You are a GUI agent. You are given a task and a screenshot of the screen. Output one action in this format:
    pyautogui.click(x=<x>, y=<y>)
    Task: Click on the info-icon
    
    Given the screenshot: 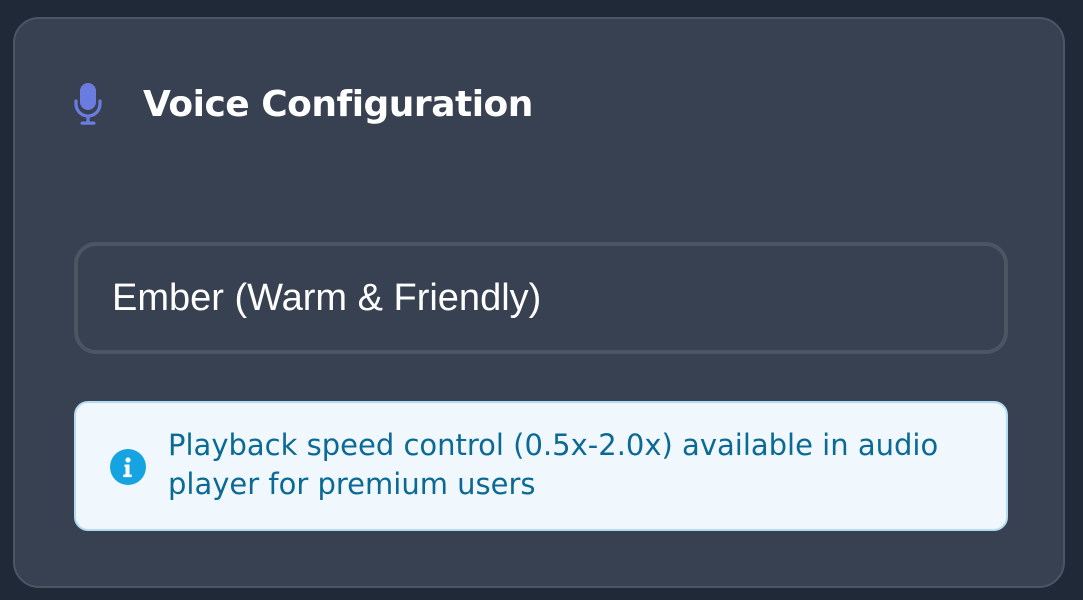 What is the action you would take?
    pyautogui.click(x=128, y=467)
    